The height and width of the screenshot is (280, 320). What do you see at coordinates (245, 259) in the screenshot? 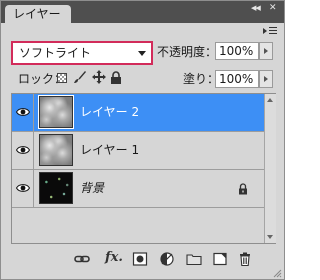
I see `trash-icon` at bounding box center [245, 259].